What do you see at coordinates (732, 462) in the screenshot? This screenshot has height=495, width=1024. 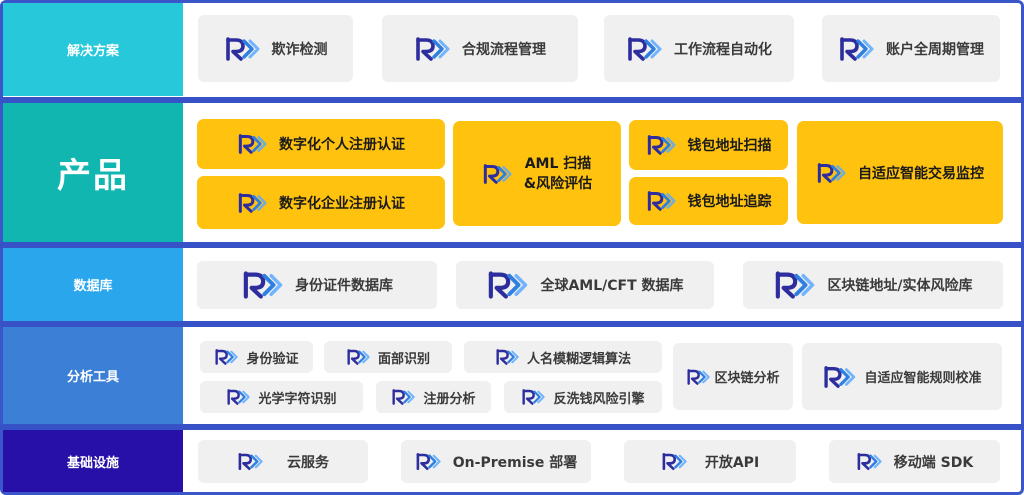 I see `infra-label: 开放API` at bounding box center [732, 462].